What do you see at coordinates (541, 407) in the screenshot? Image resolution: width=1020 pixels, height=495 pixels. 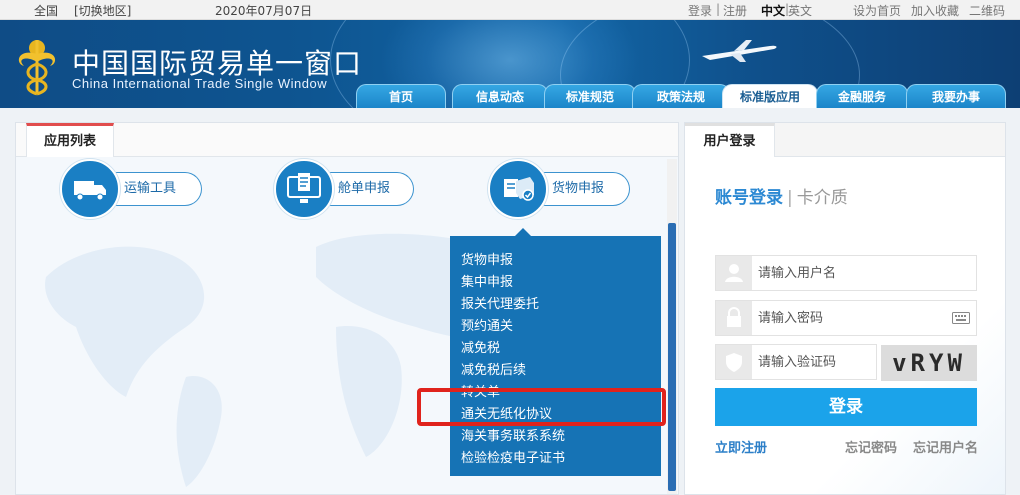 I see `paperless-agreement-highlight` at bounding box center [541, 407].